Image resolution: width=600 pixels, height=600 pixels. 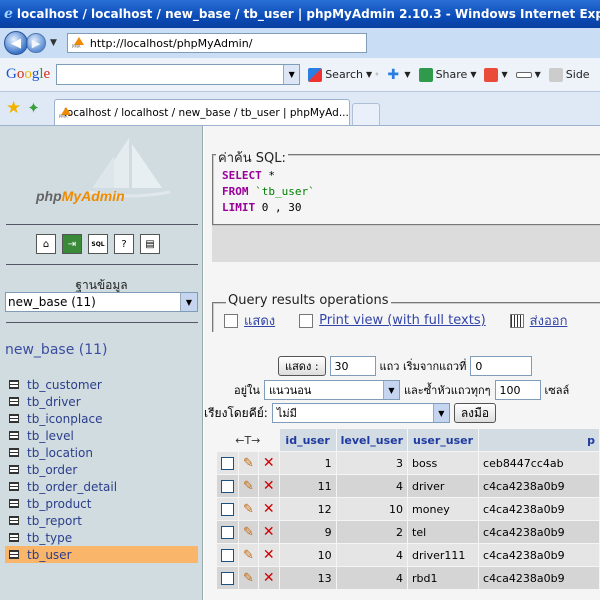 What do you see at coordinates (238, 207) in the screenshot?
I see `sql-keyword: LIMIT` at bounding box center [238, 207].